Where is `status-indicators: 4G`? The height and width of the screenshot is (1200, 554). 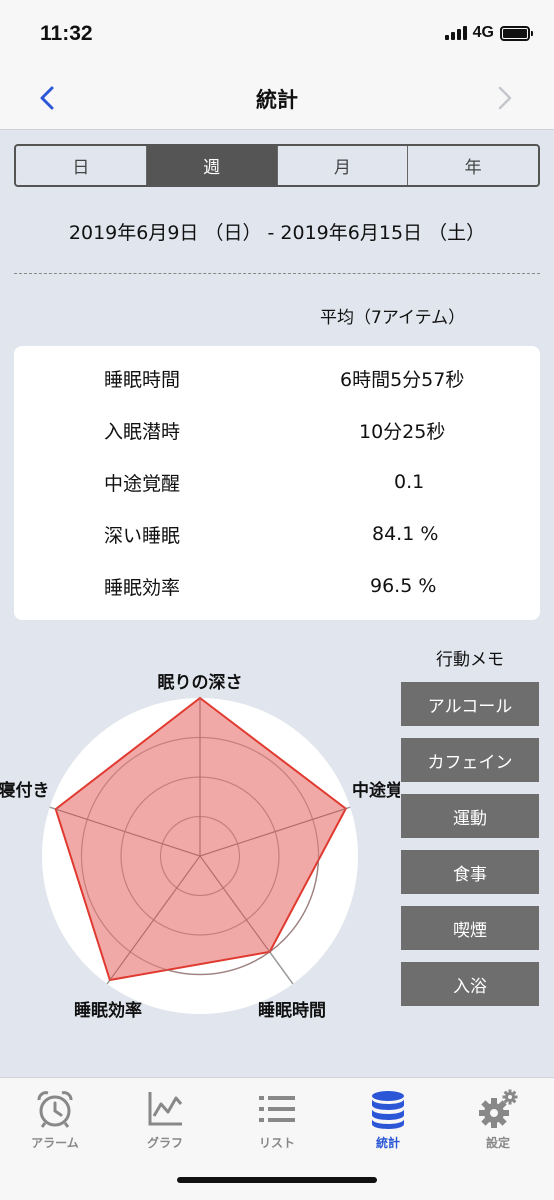 status-indicators: 4G is located at coordinates (488, 33).